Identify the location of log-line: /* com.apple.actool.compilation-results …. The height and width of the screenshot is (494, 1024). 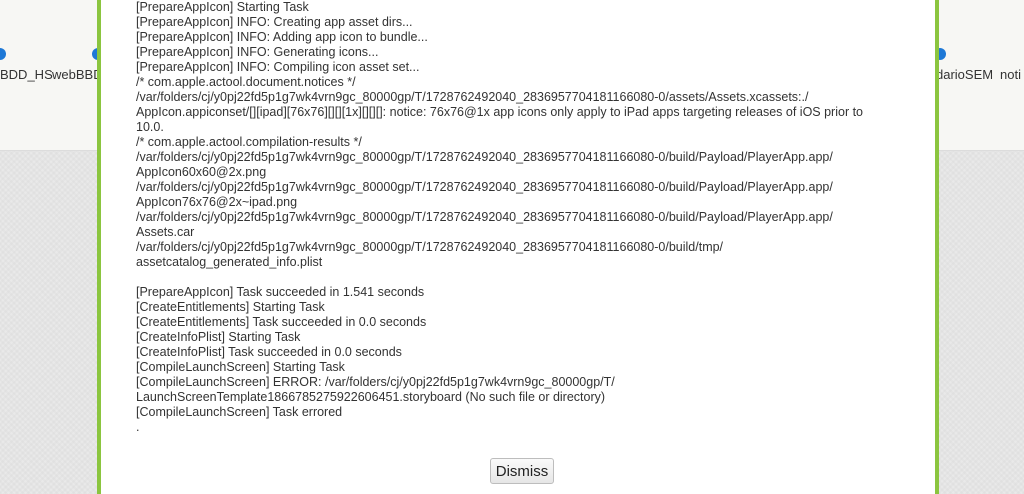
(249, 142).